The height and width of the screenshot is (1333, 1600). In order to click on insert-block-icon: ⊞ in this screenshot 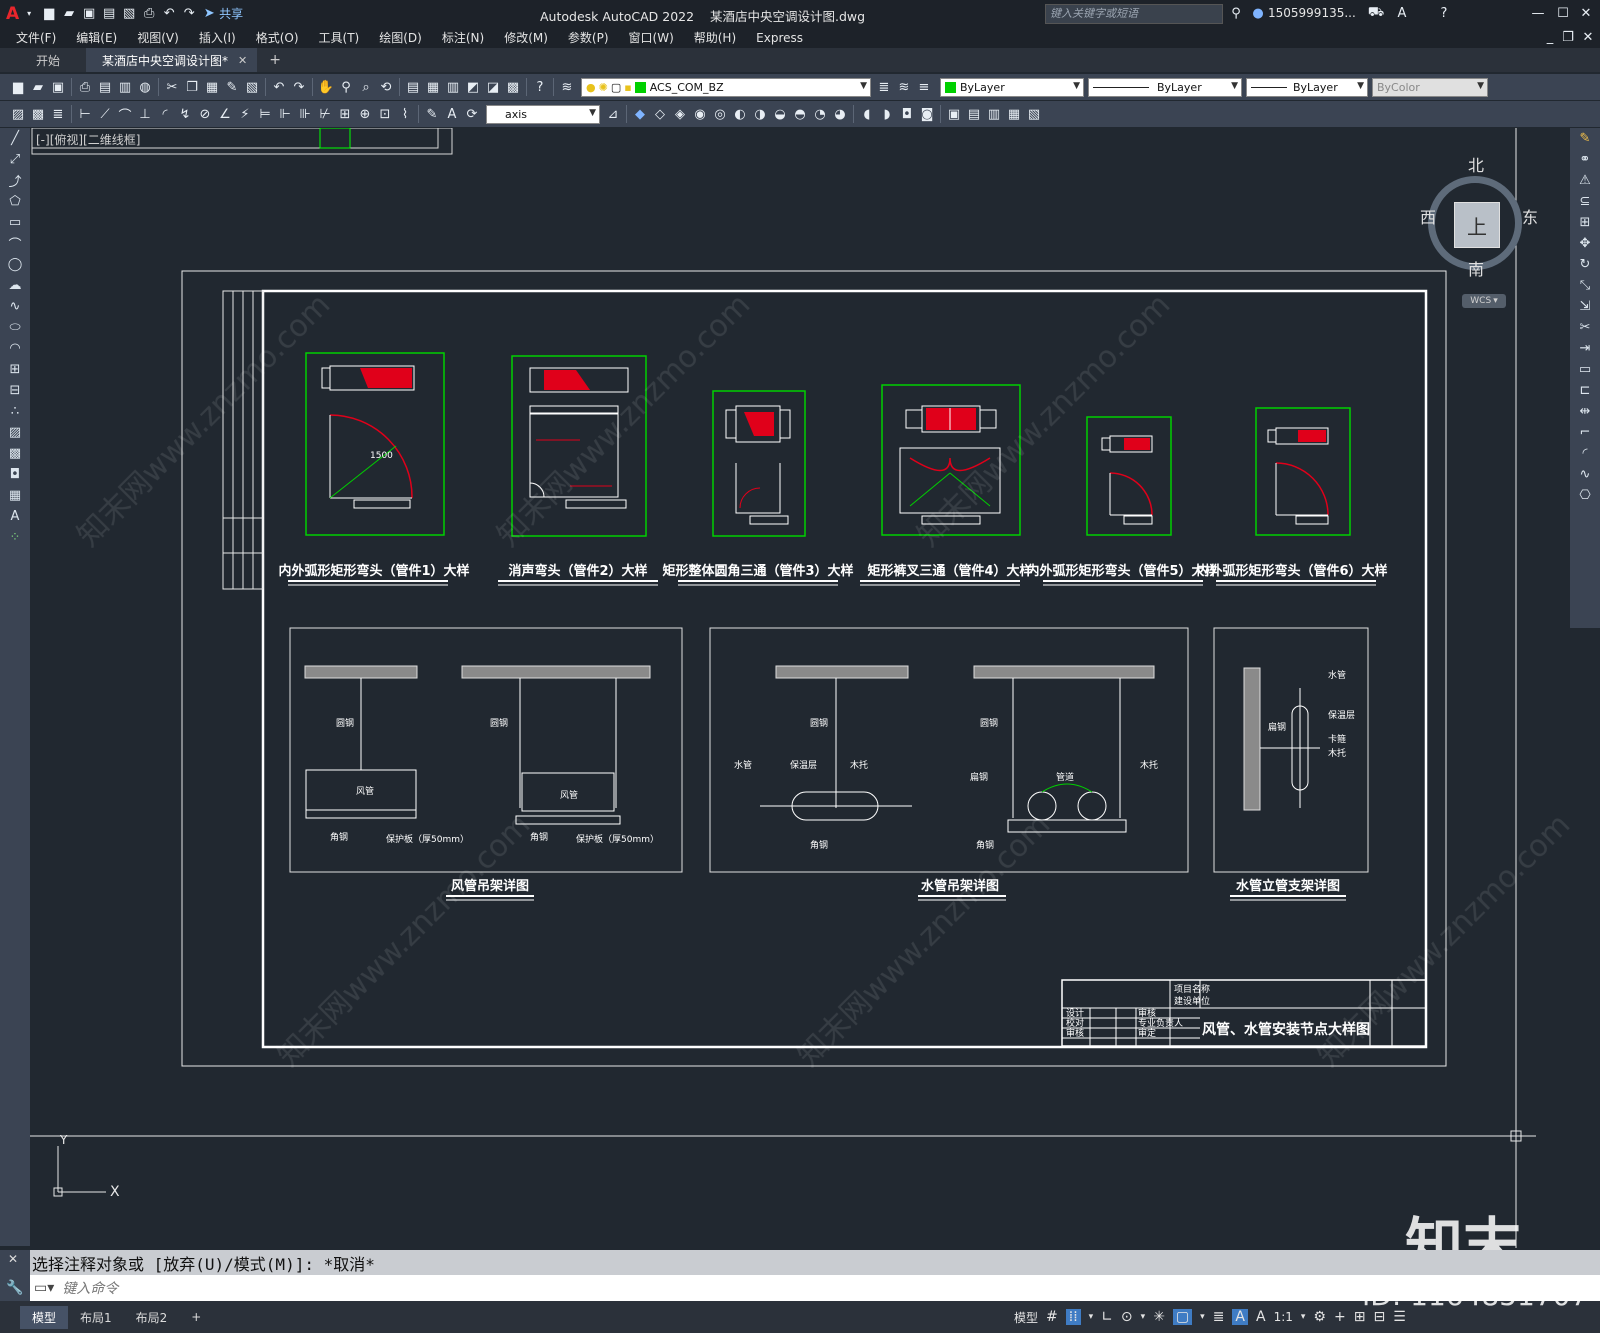, I will do `click(15, 369)`.